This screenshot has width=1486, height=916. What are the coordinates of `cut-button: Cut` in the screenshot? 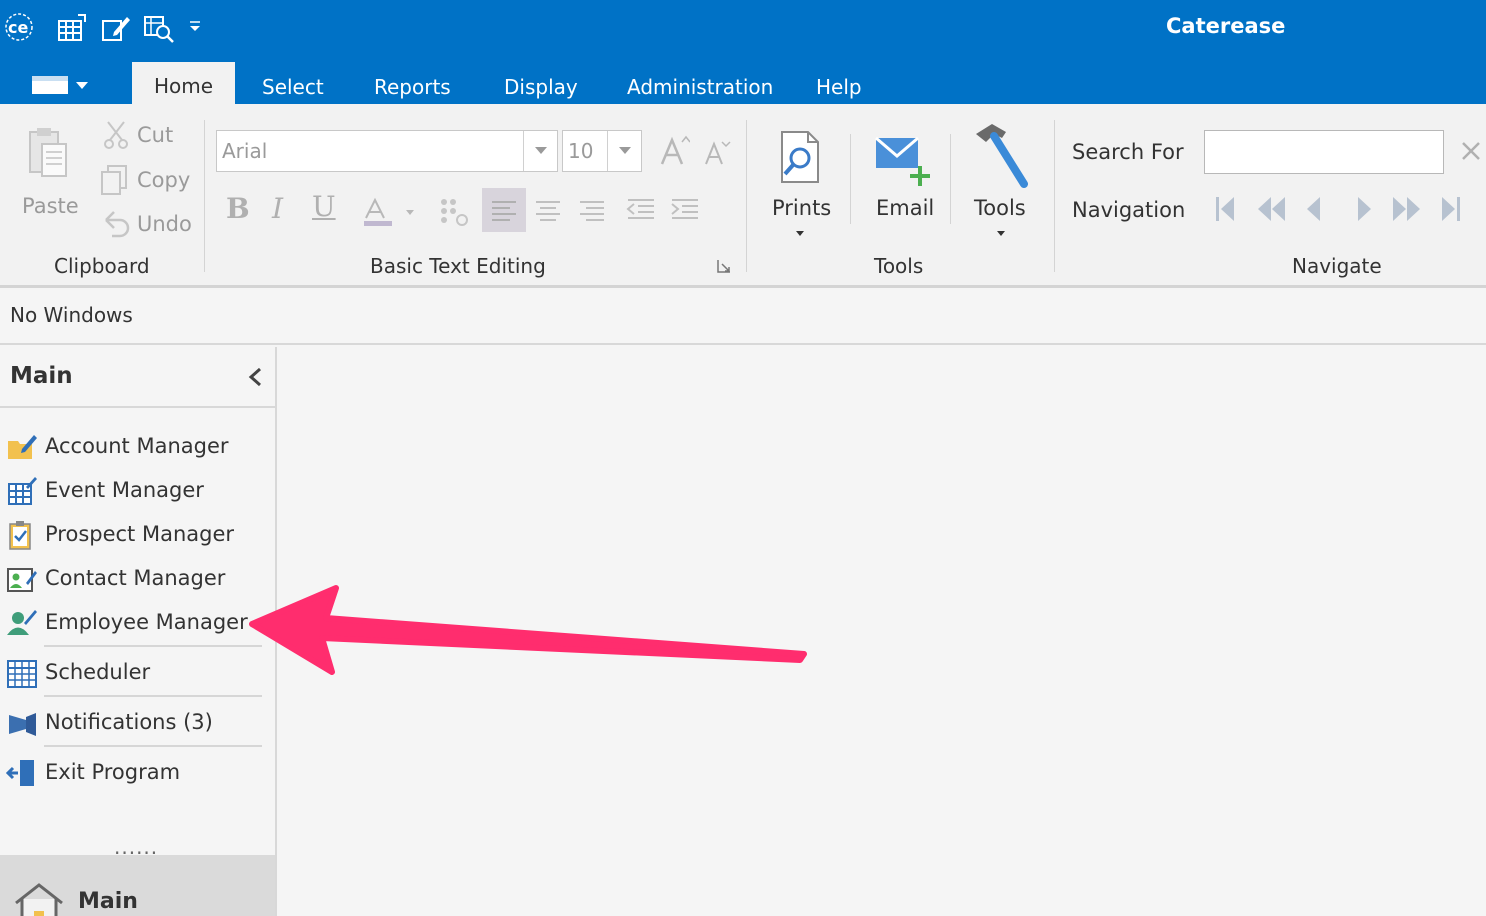 It's located at (147, 137).